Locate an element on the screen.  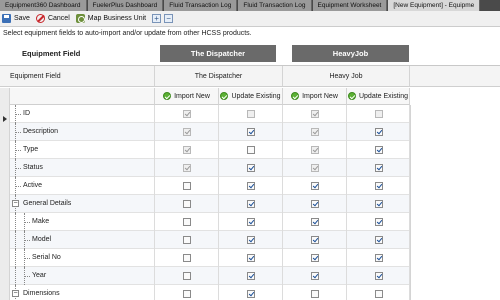
tab-equipment-worksheet: Equipment Worksheet is located at coordinates (350, 5).